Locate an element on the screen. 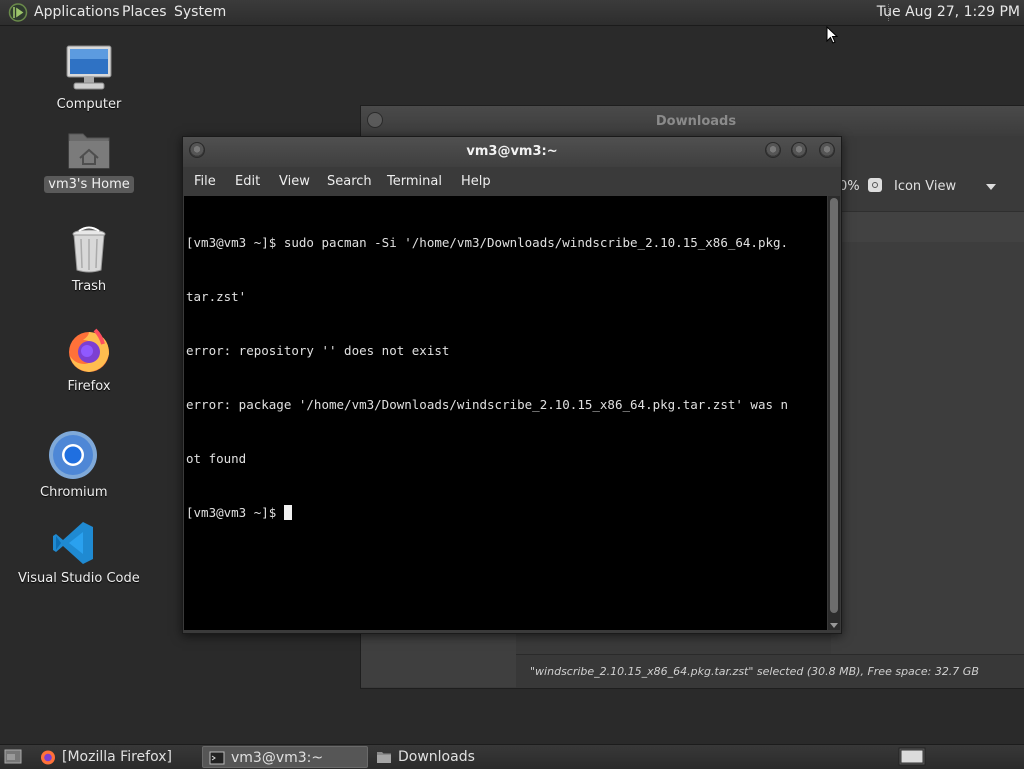 The image size is (1024, 769). task-terminal: vm3@vm3:~ is located at coordinates (285, 757).